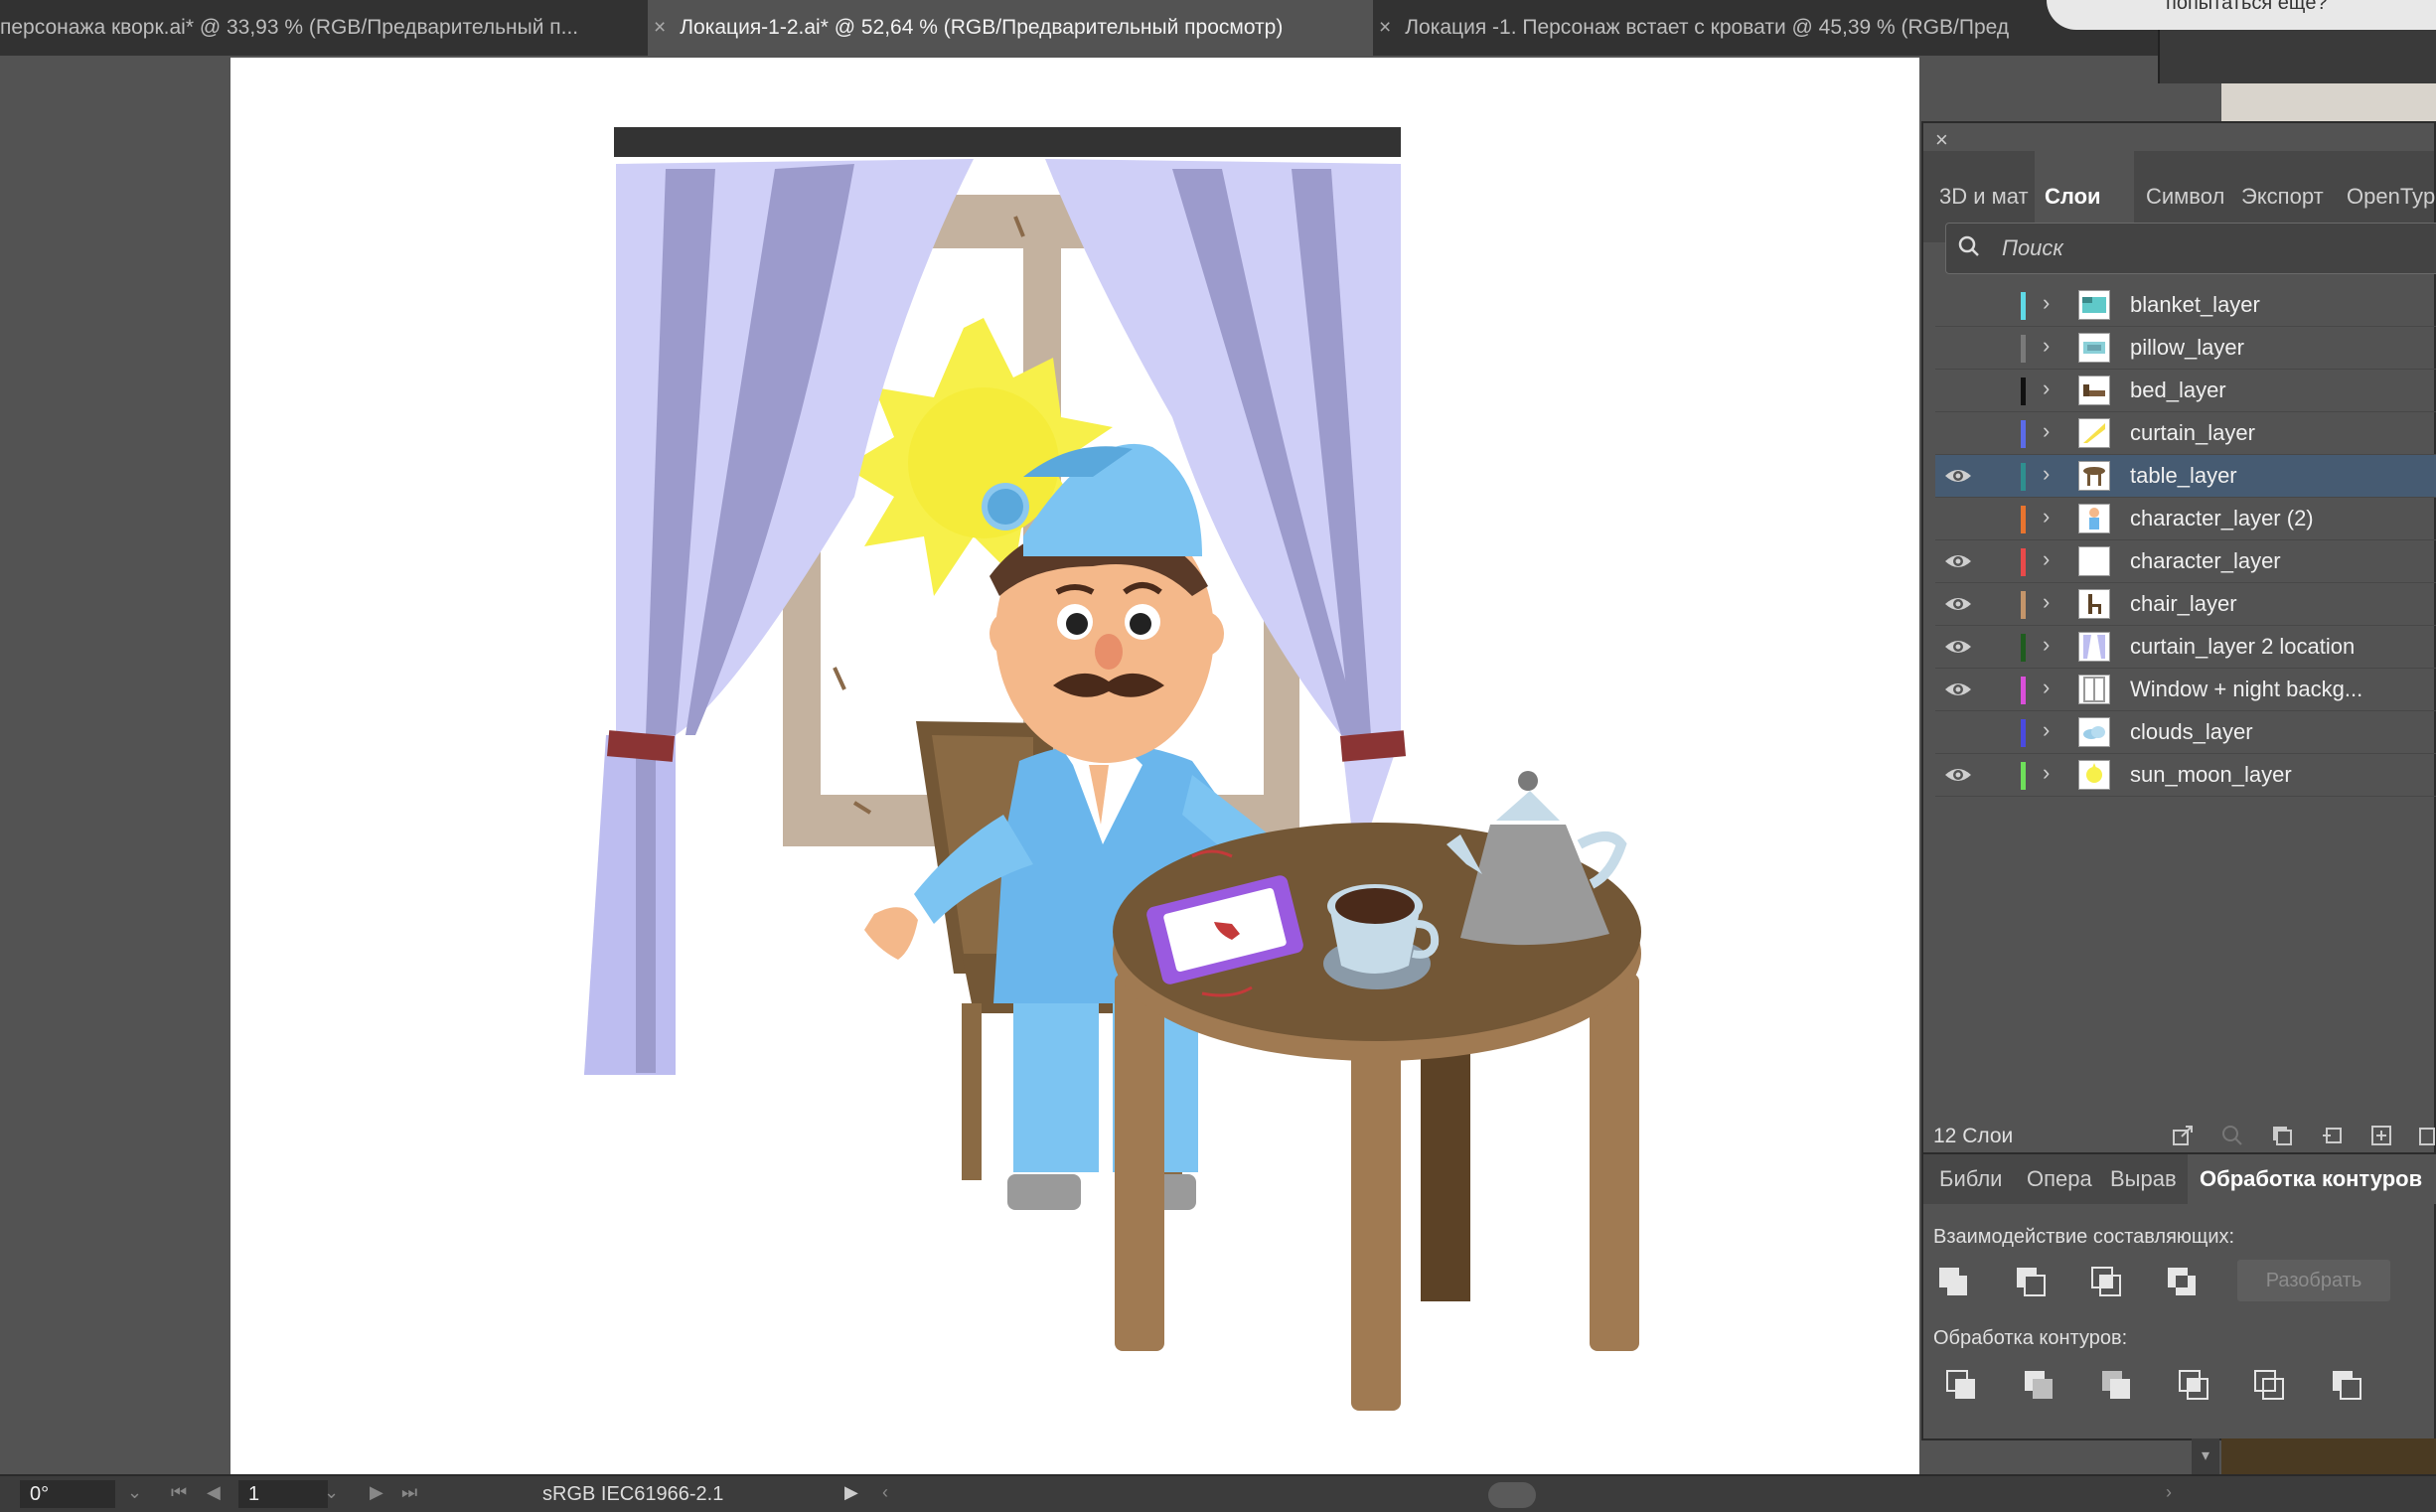 This screenshot has width=2436, height=1512. What do you see at coordinates (2031, 1281) in the screenshot?
I see `minus-front-button` at bounding box center [2031, 1281].